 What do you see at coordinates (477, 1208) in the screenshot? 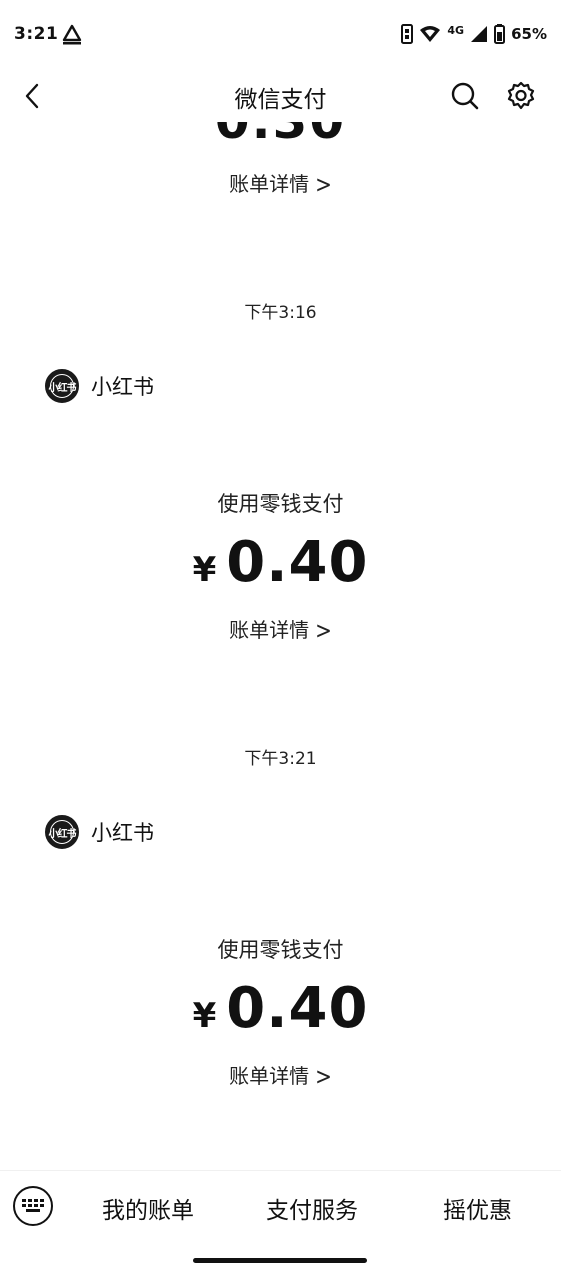
I see `menu-shake-offers: 摇优惠` at bounding box center [477, 1208].